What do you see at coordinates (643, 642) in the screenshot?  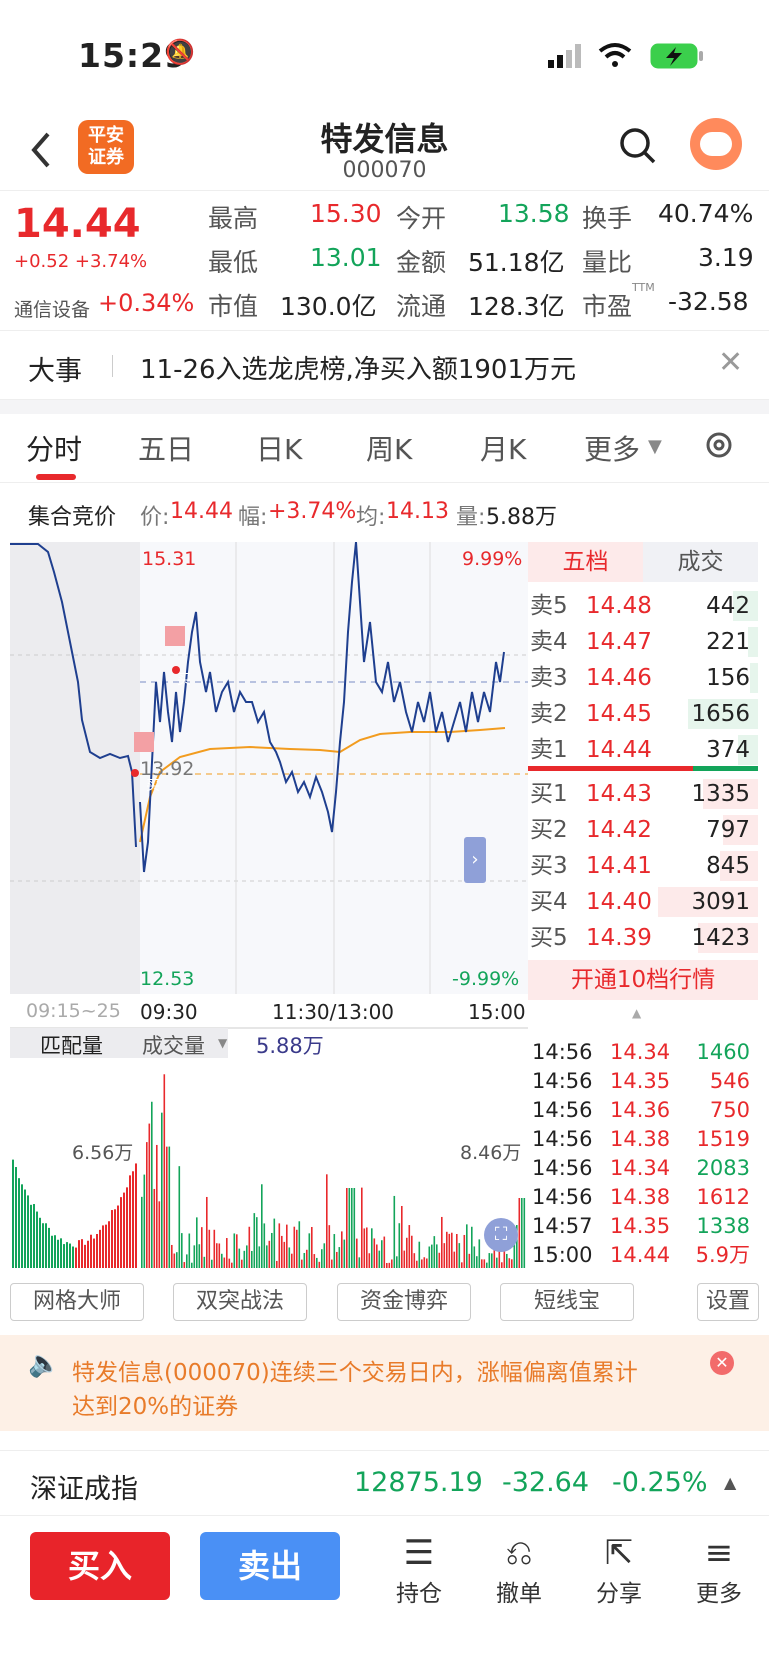 I see `ask-row: 卖4 14.47 221` at bounding box center [643, 642].